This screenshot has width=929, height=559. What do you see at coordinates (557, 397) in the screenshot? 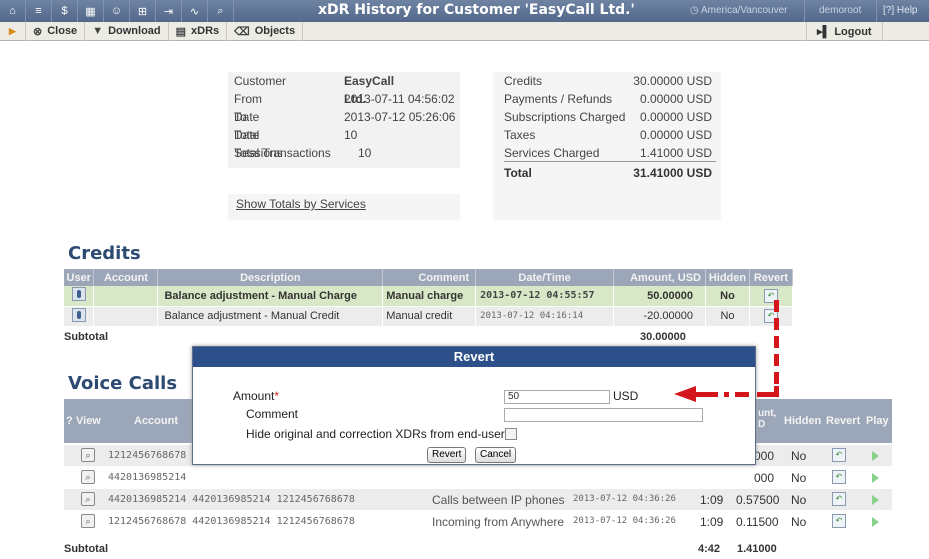
I see `amount-input: 50` at bounding box center [557, 397].